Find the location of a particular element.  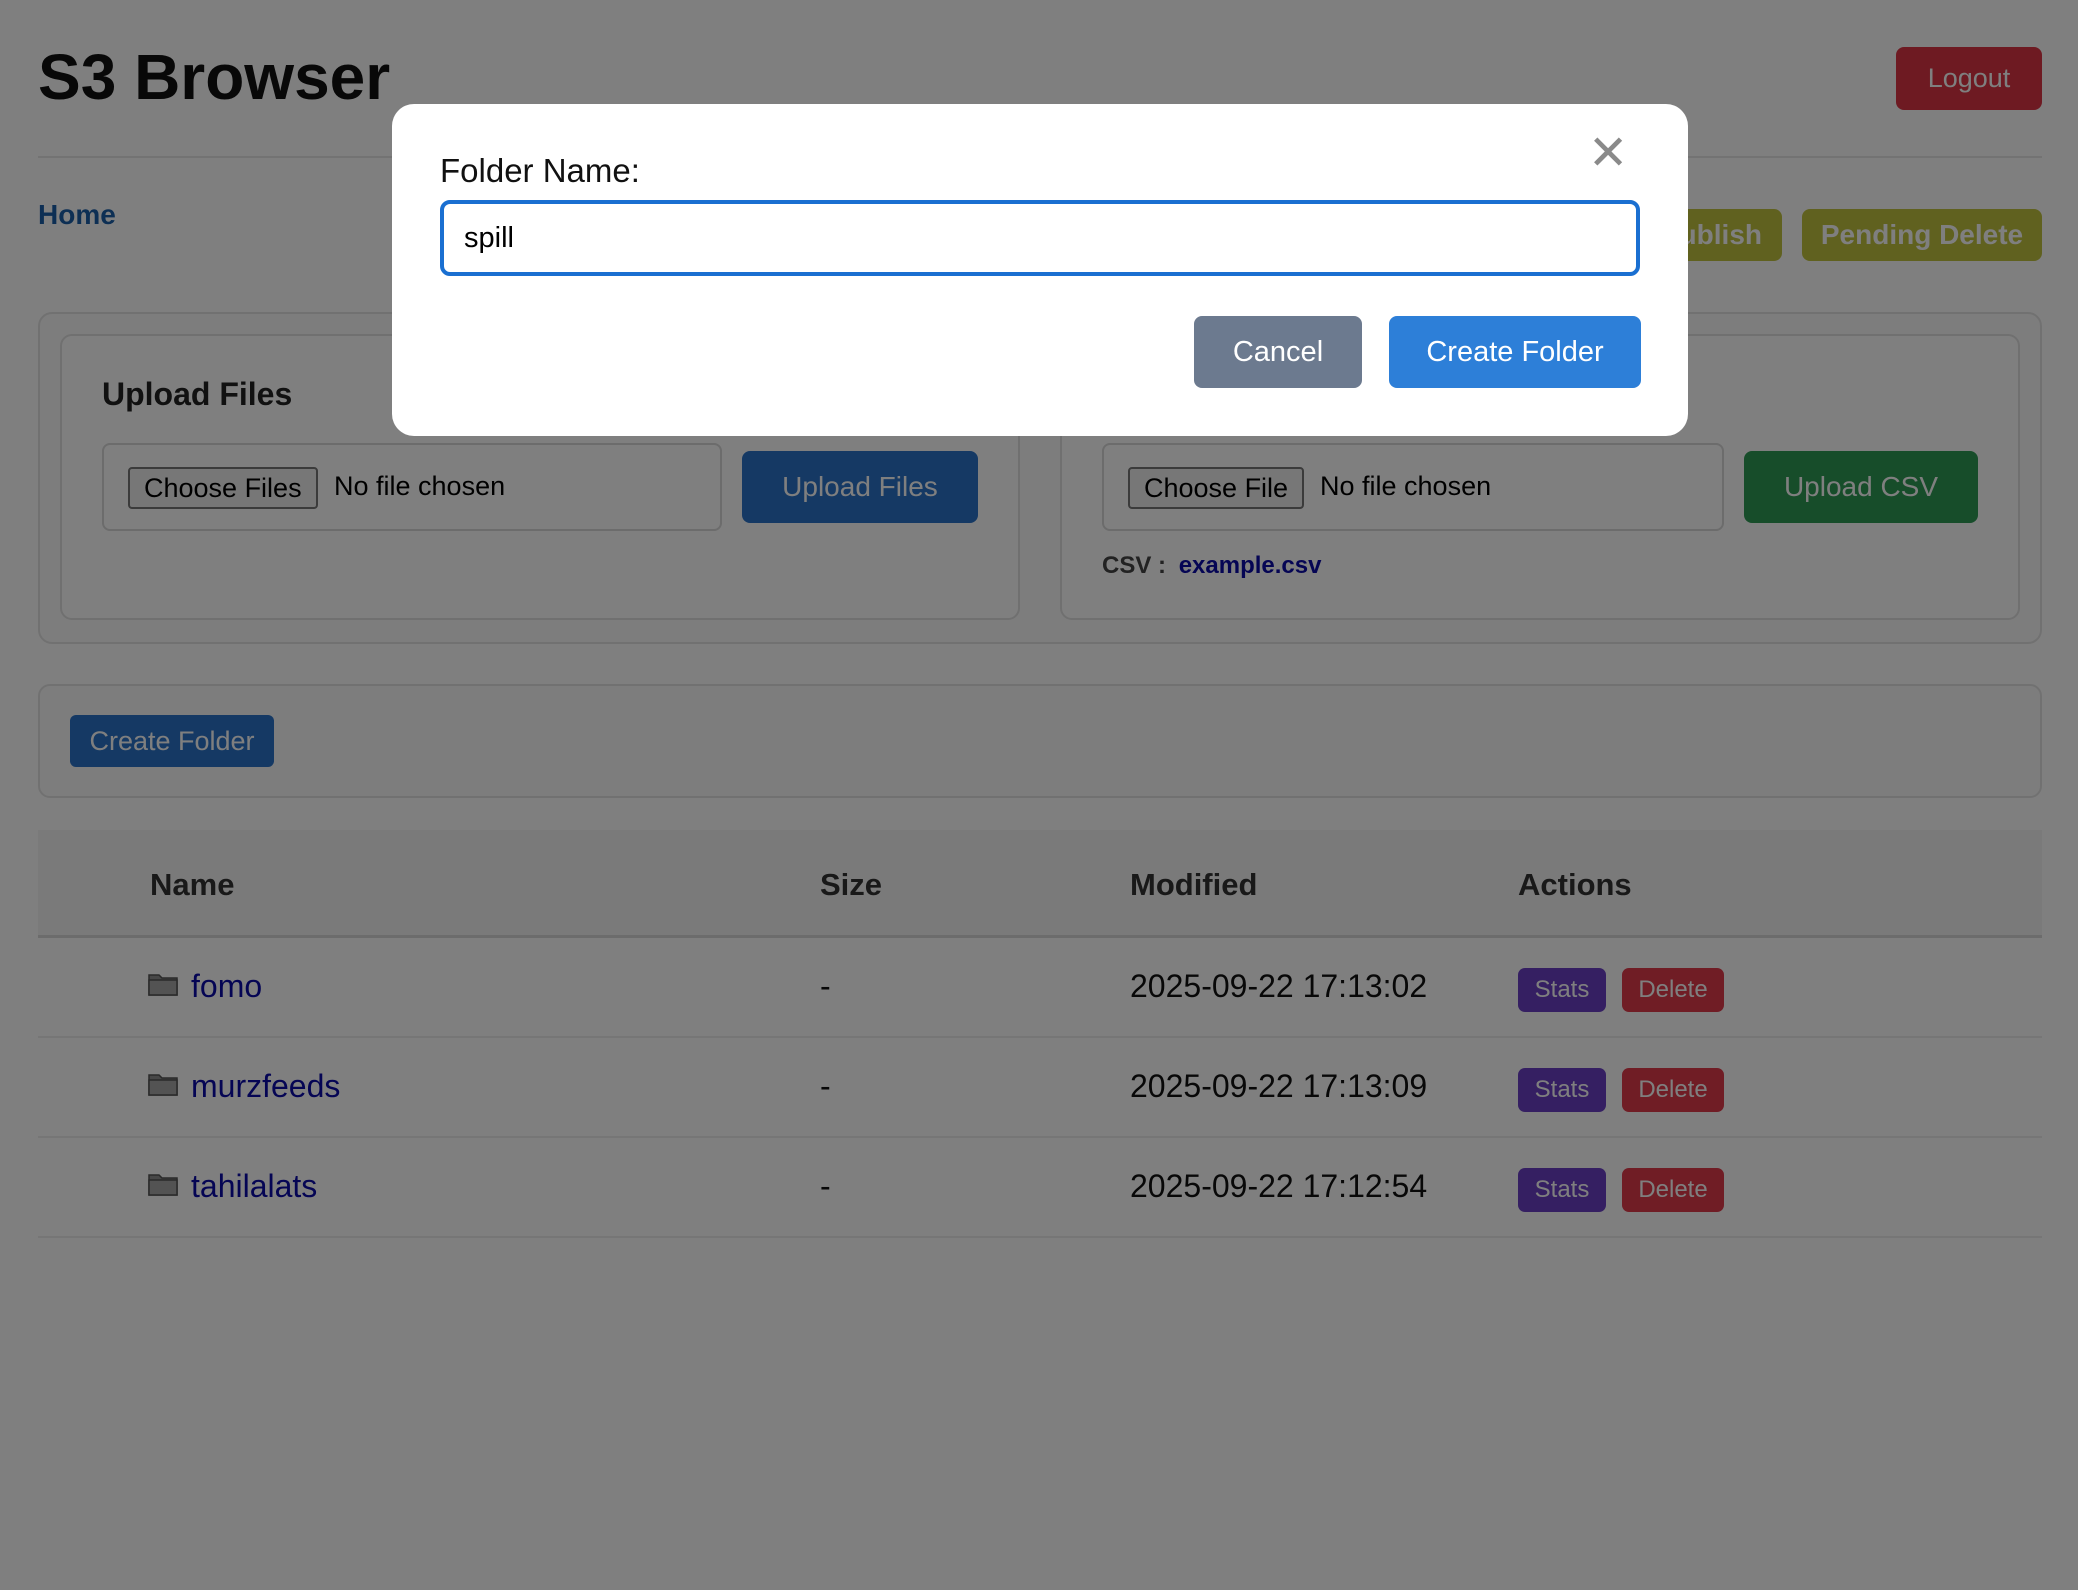

folder-name-input is located at coordinates (1040, 238).